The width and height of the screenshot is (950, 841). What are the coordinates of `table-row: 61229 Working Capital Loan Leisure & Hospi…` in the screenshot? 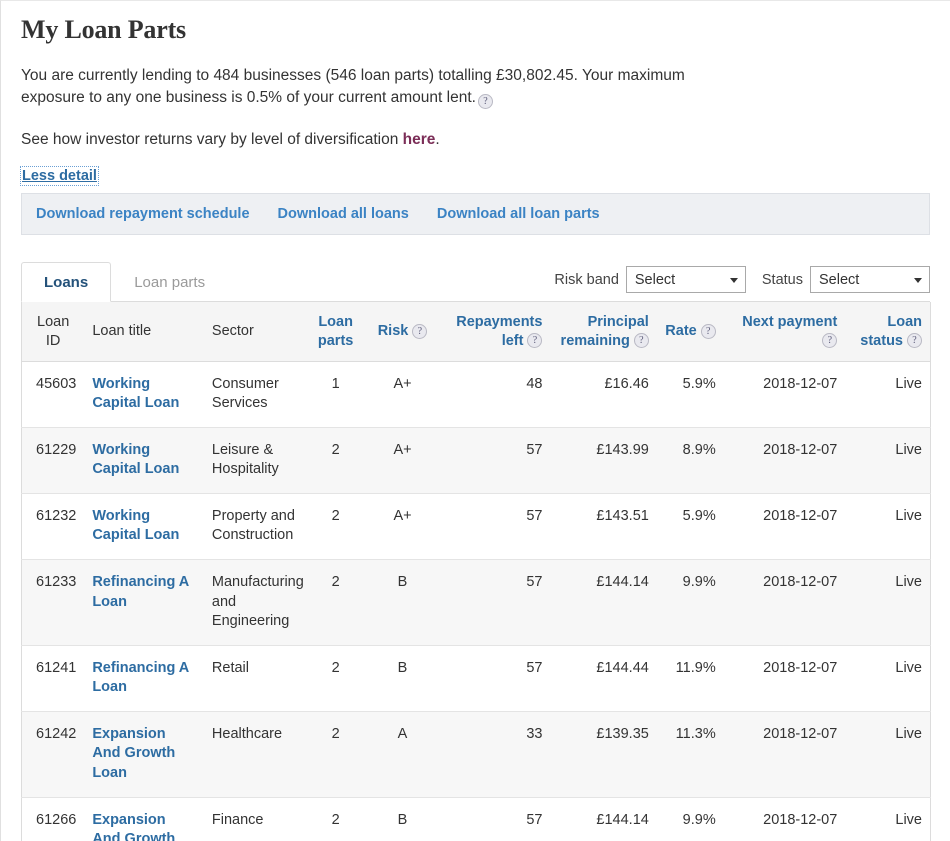 It's located at (476, 460).